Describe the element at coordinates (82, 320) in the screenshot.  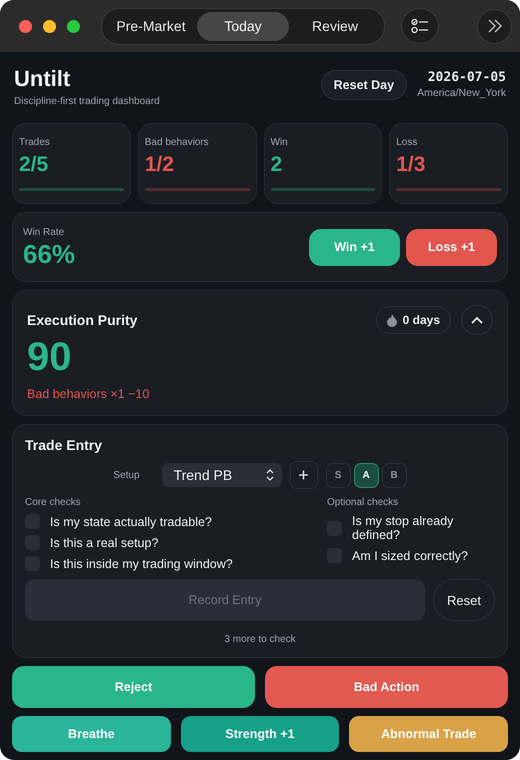
I see `section-title: Execution Purity` at that location.